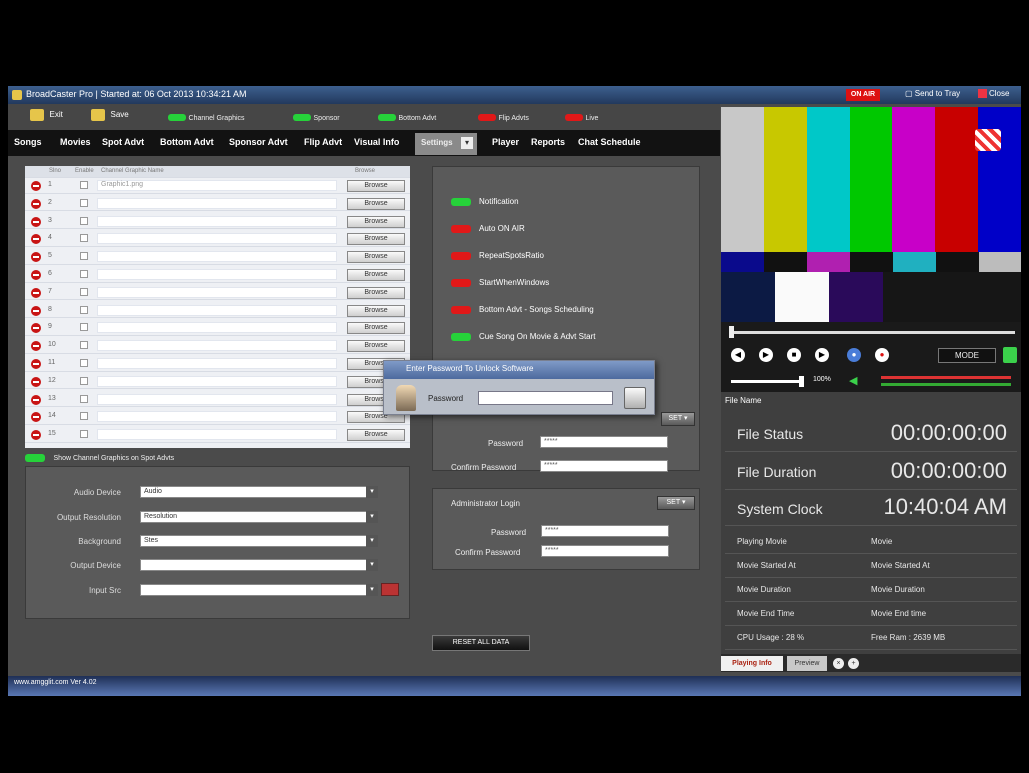 This screenshot has height=773, width=1029. I want to click on admin-password-field: *****, so click(605, 531).